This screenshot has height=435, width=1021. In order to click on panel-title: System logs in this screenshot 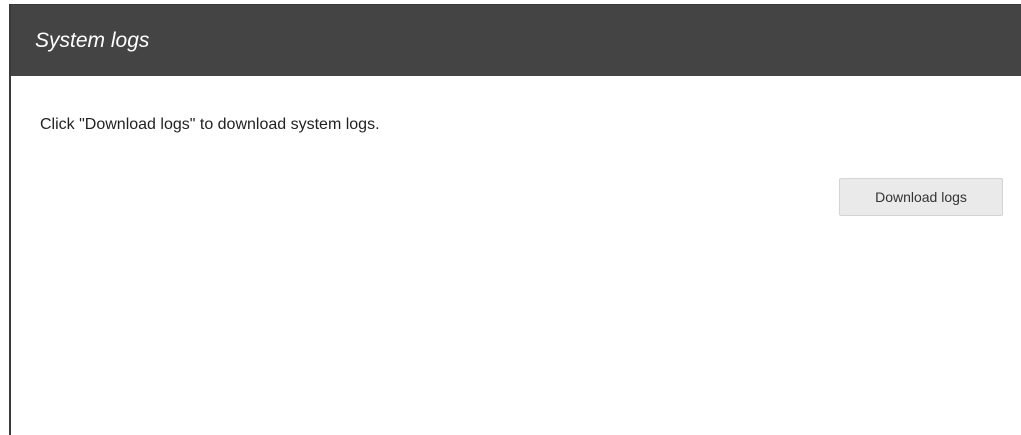, I will do `click(92, 40)`.